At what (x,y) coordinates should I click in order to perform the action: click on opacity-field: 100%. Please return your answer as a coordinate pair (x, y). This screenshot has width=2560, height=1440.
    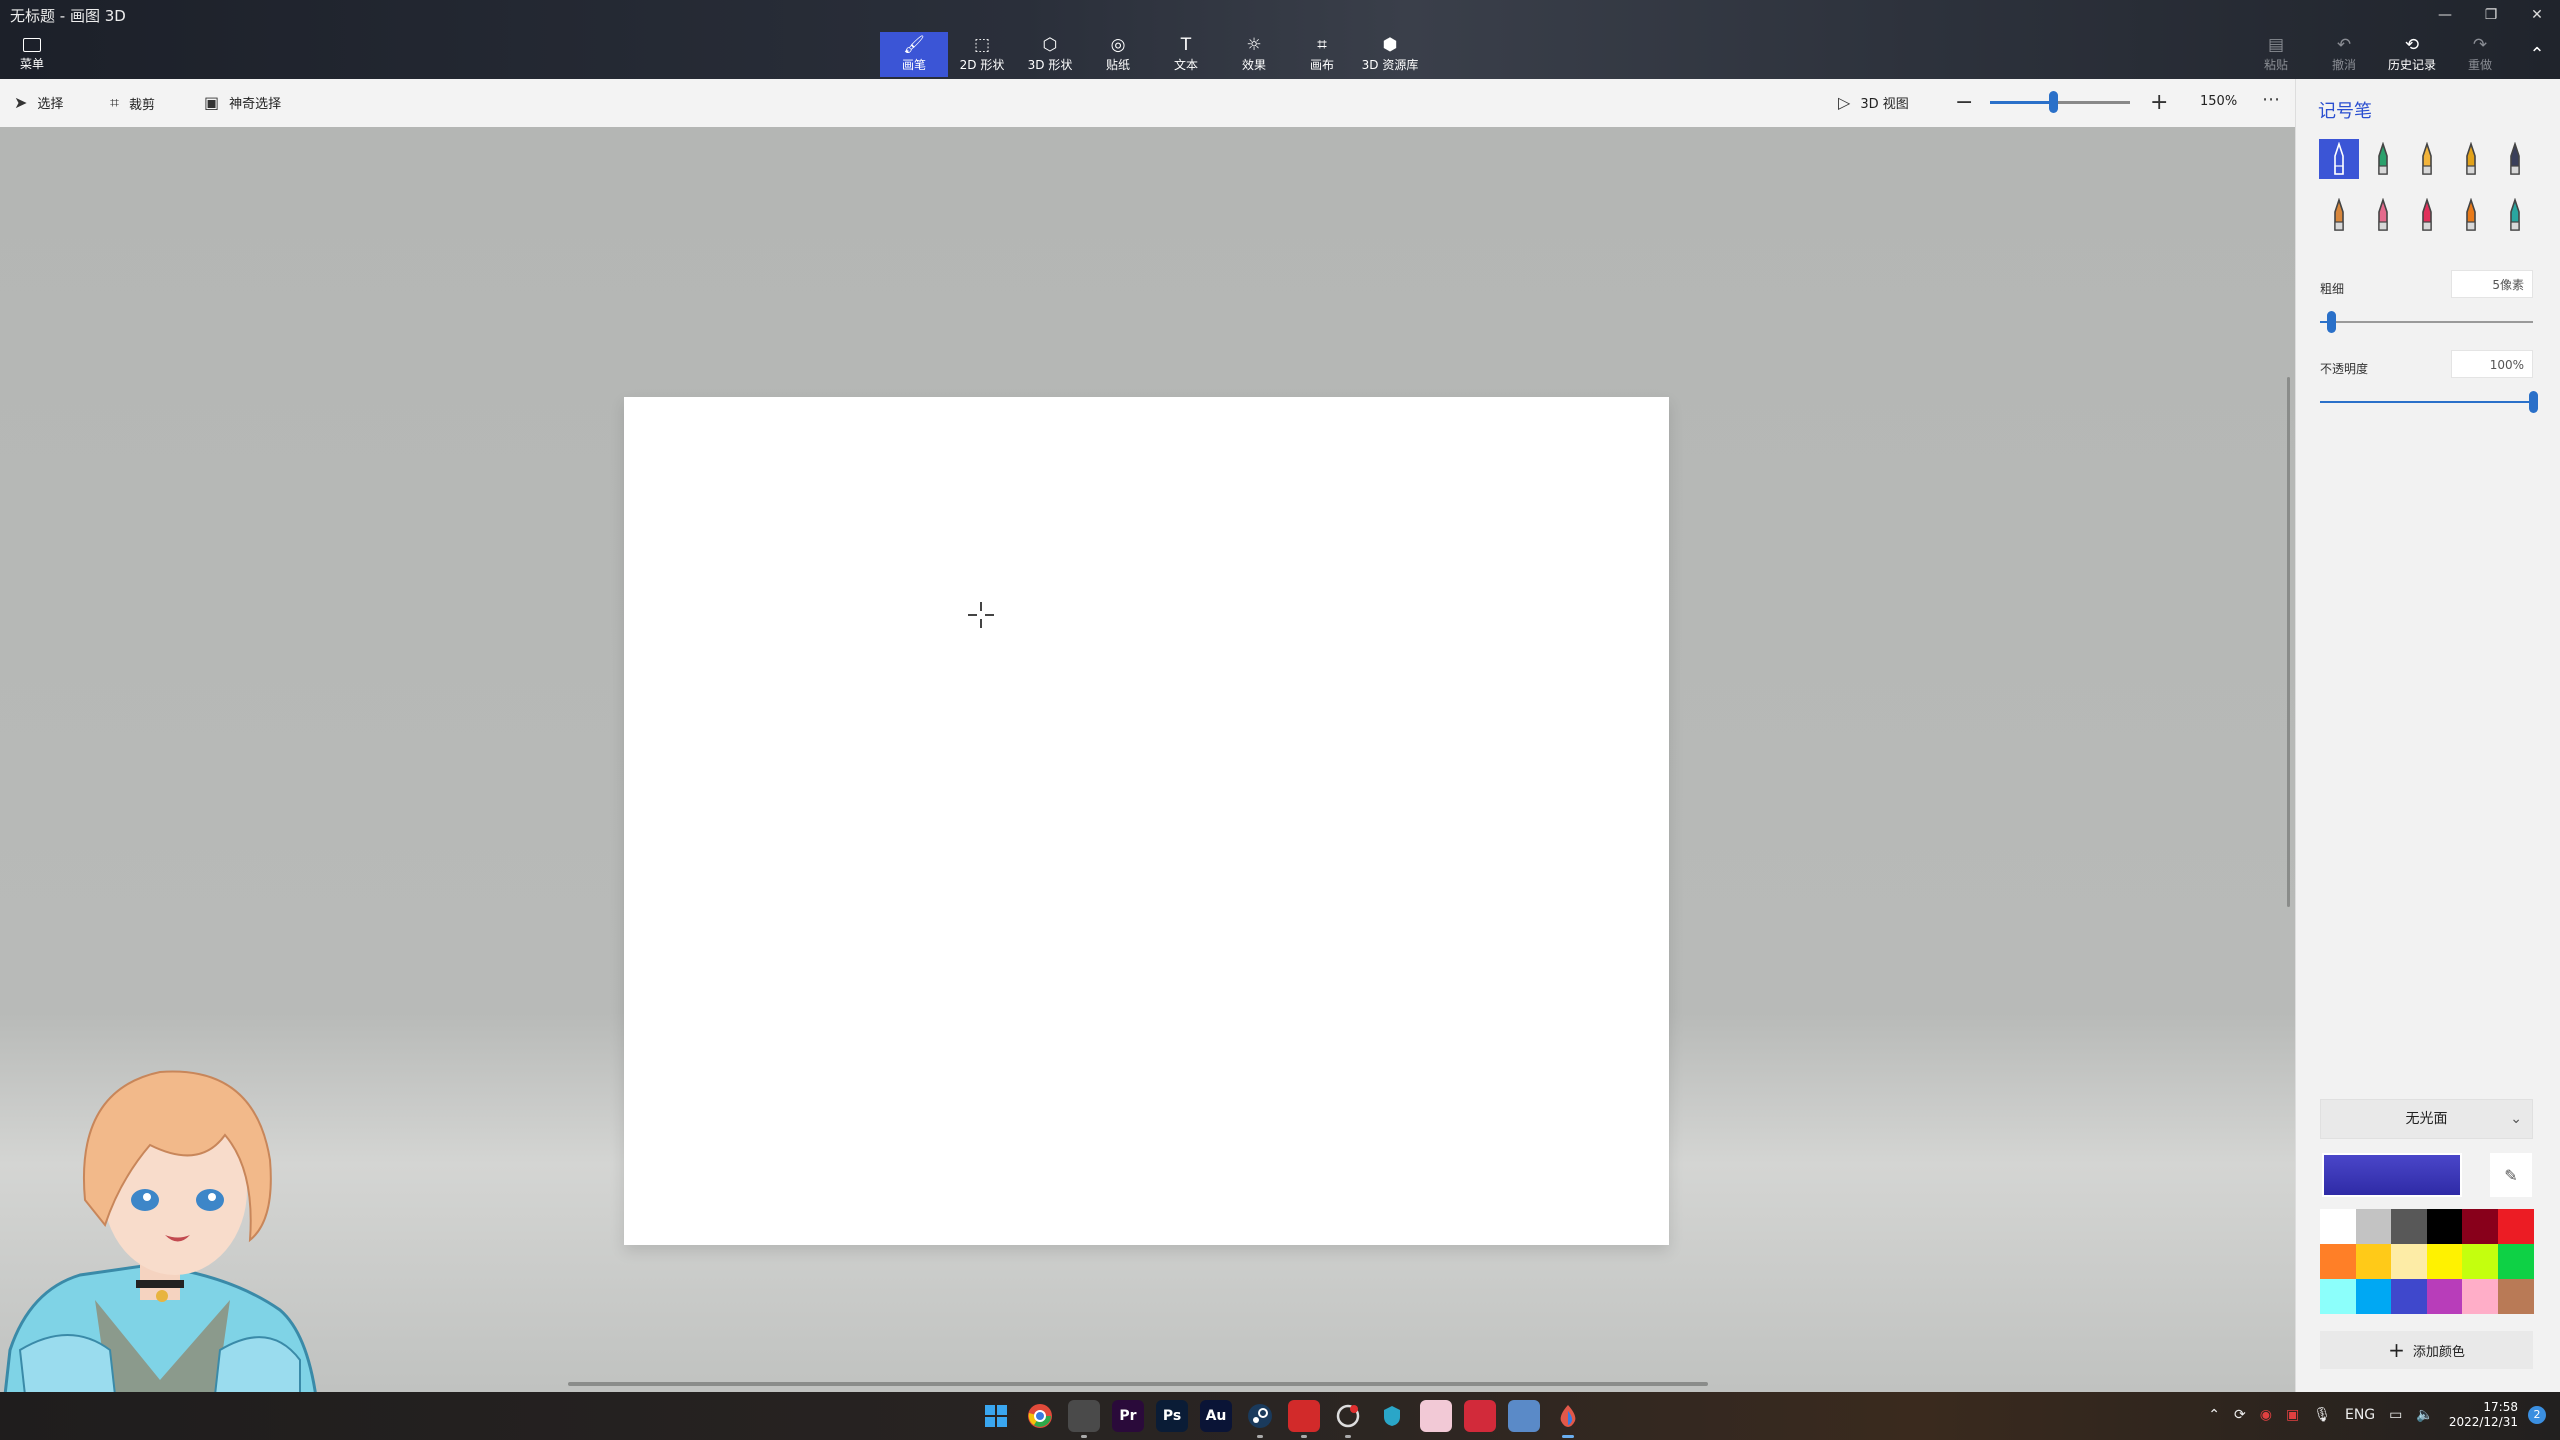
    Looking at the image, I should click on (2492, 364).